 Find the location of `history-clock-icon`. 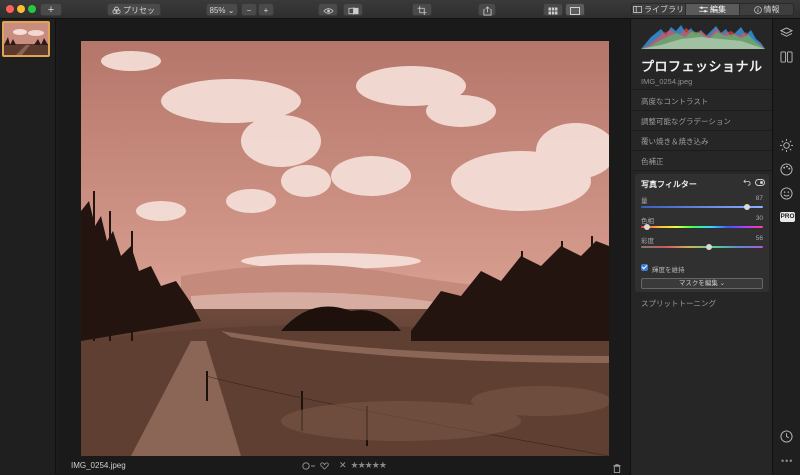

history-clock-icon is located at coordinates (786, 436).